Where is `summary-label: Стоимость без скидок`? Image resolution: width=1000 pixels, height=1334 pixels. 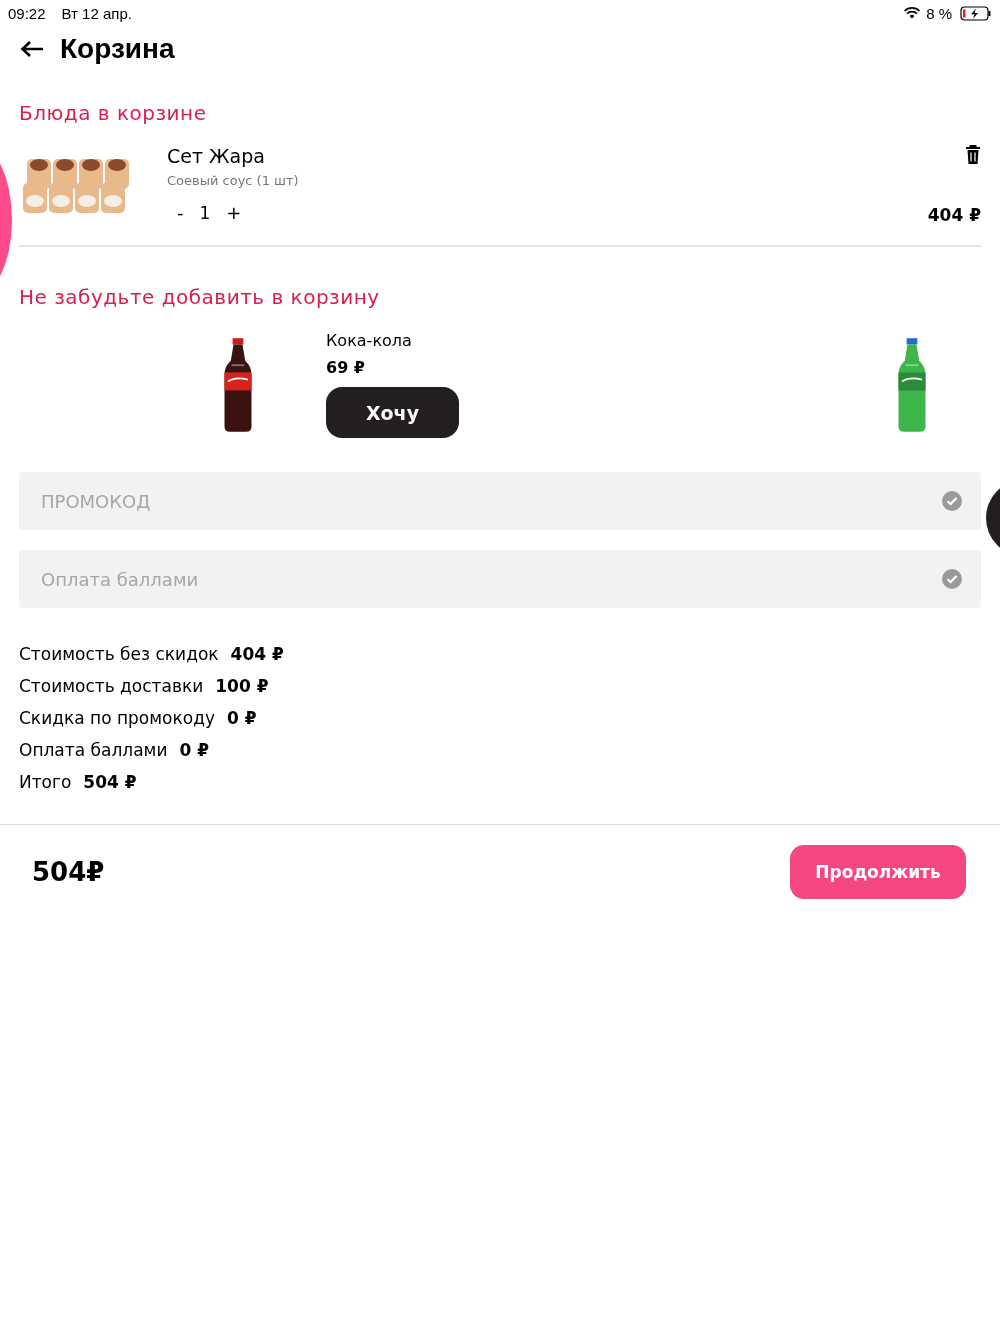 summary-label: Стоимость без скидок is located at coordinates (119, 654).